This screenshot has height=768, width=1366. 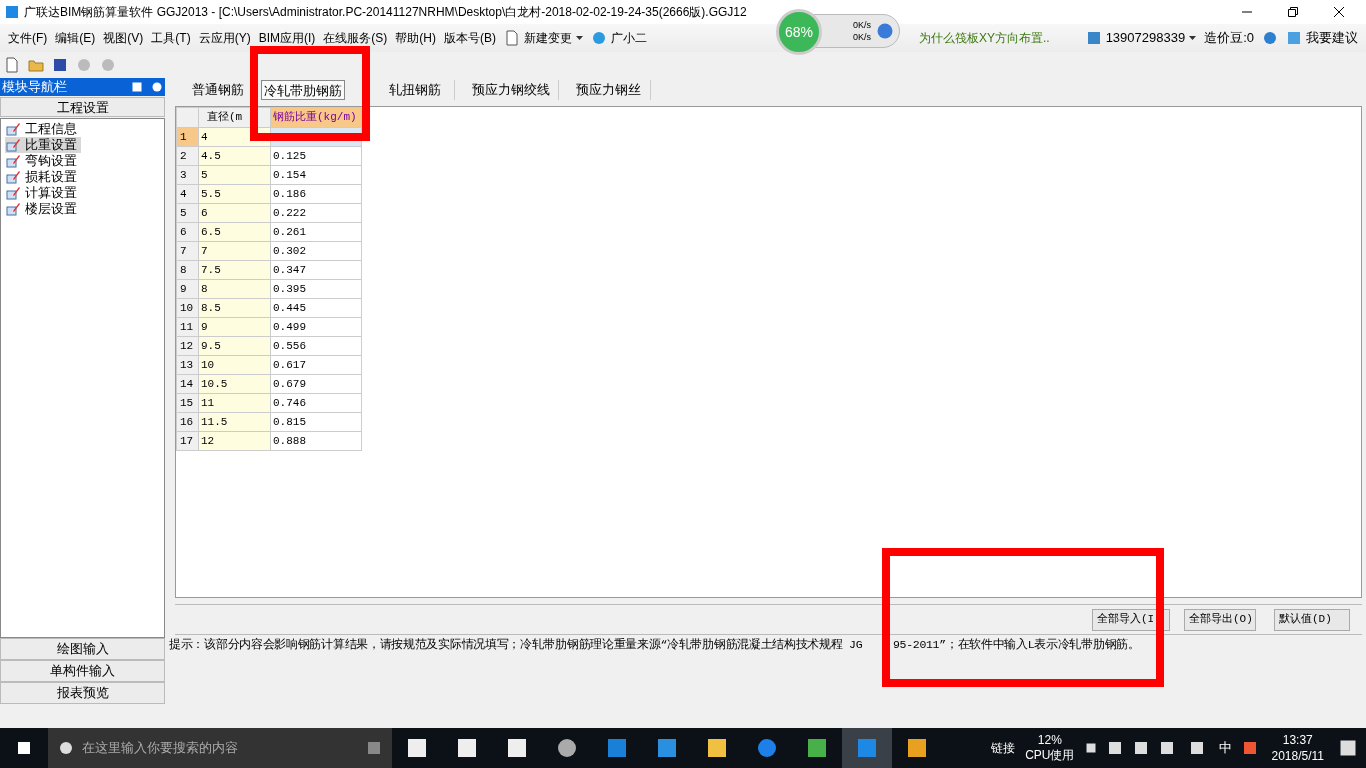 I want to click on table-cell: 0.302, so click(x=316, y=251).